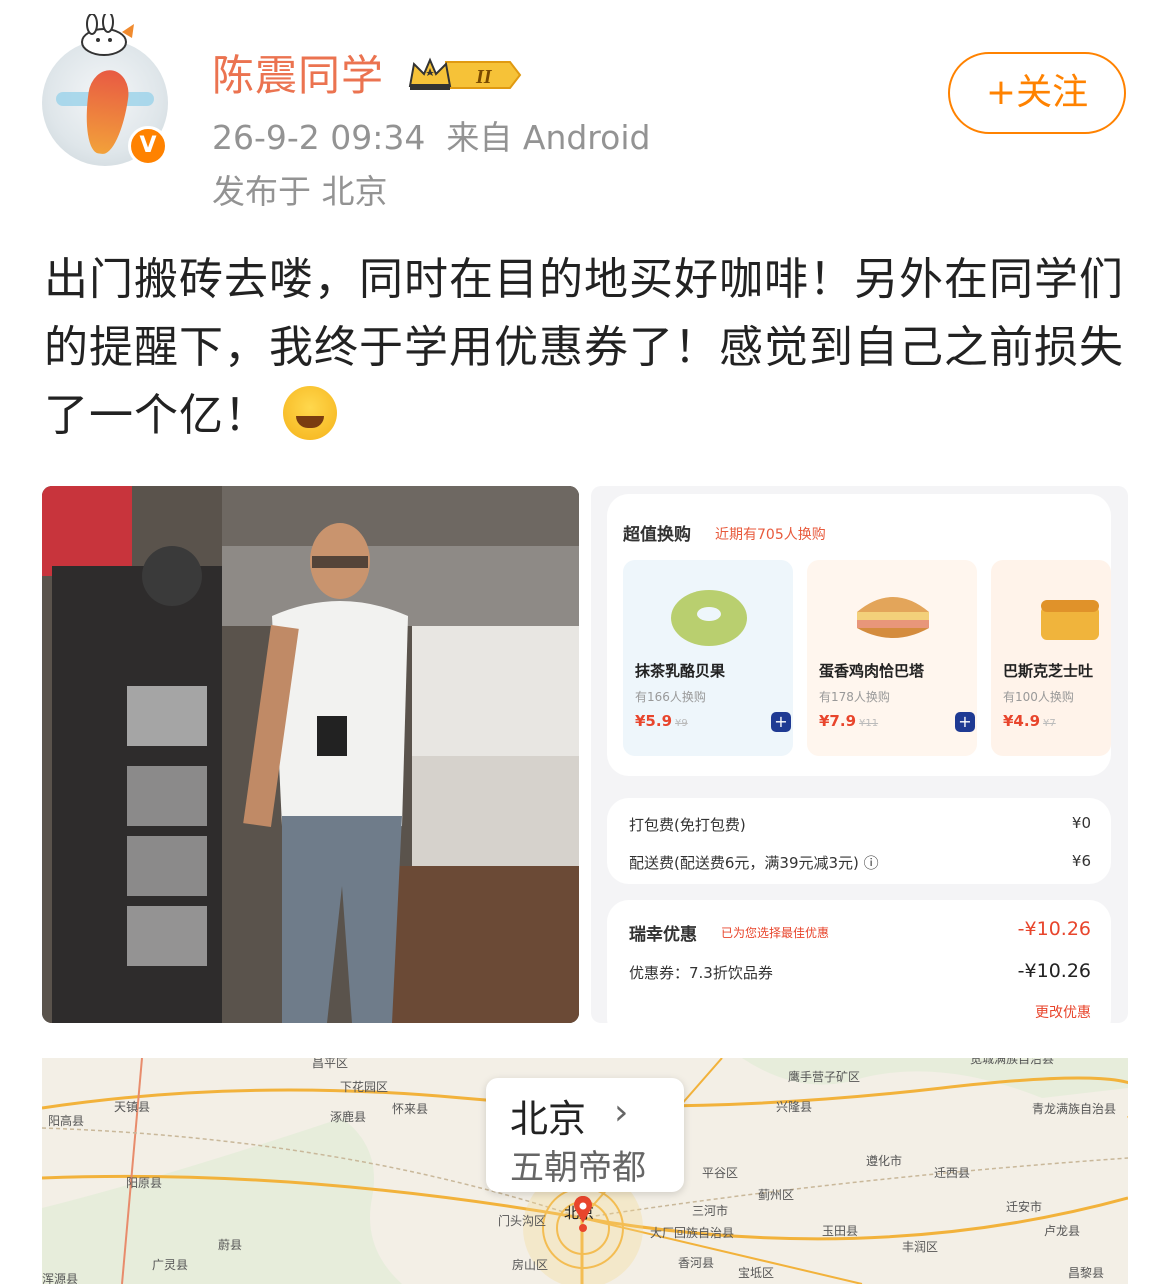 This screenshot has width=1170, height=1284. What do you see at coordinates (1022, 721) in the screenshot?
I see `price-current: ¥4.9` at bounding box center [1022, 721].